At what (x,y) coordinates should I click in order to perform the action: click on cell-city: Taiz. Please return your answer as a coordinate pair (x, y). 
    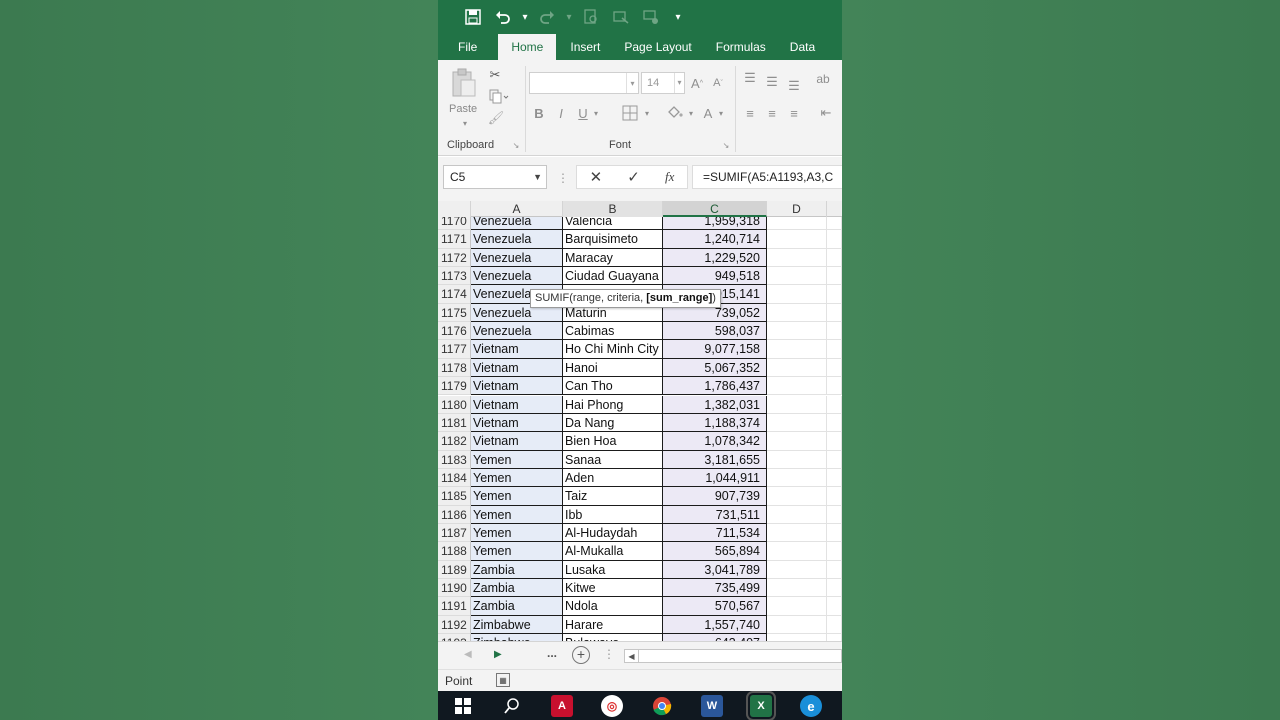
    Looking at the image, I should click on (613, 496).